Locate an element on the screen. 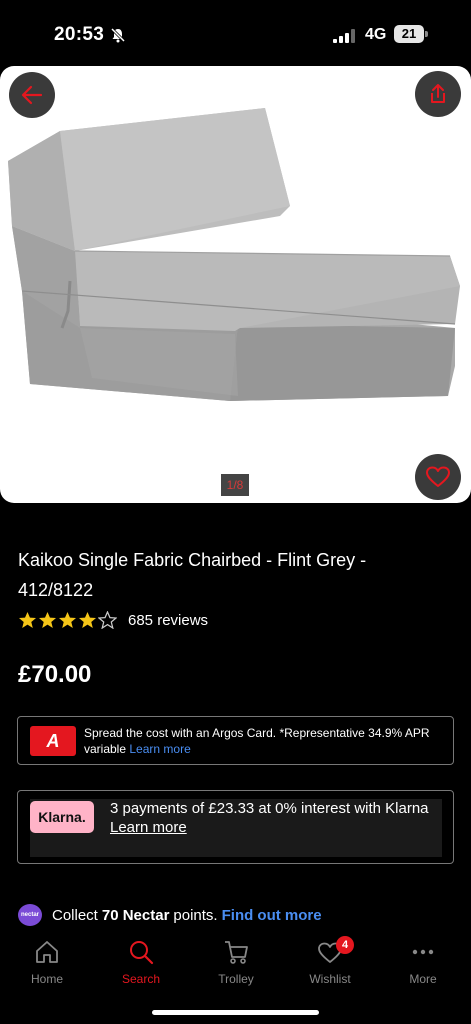 The height and width of the screenshot is (1024, 471). nav-trolley-label: Trolley is located at coordinates (236, 979).